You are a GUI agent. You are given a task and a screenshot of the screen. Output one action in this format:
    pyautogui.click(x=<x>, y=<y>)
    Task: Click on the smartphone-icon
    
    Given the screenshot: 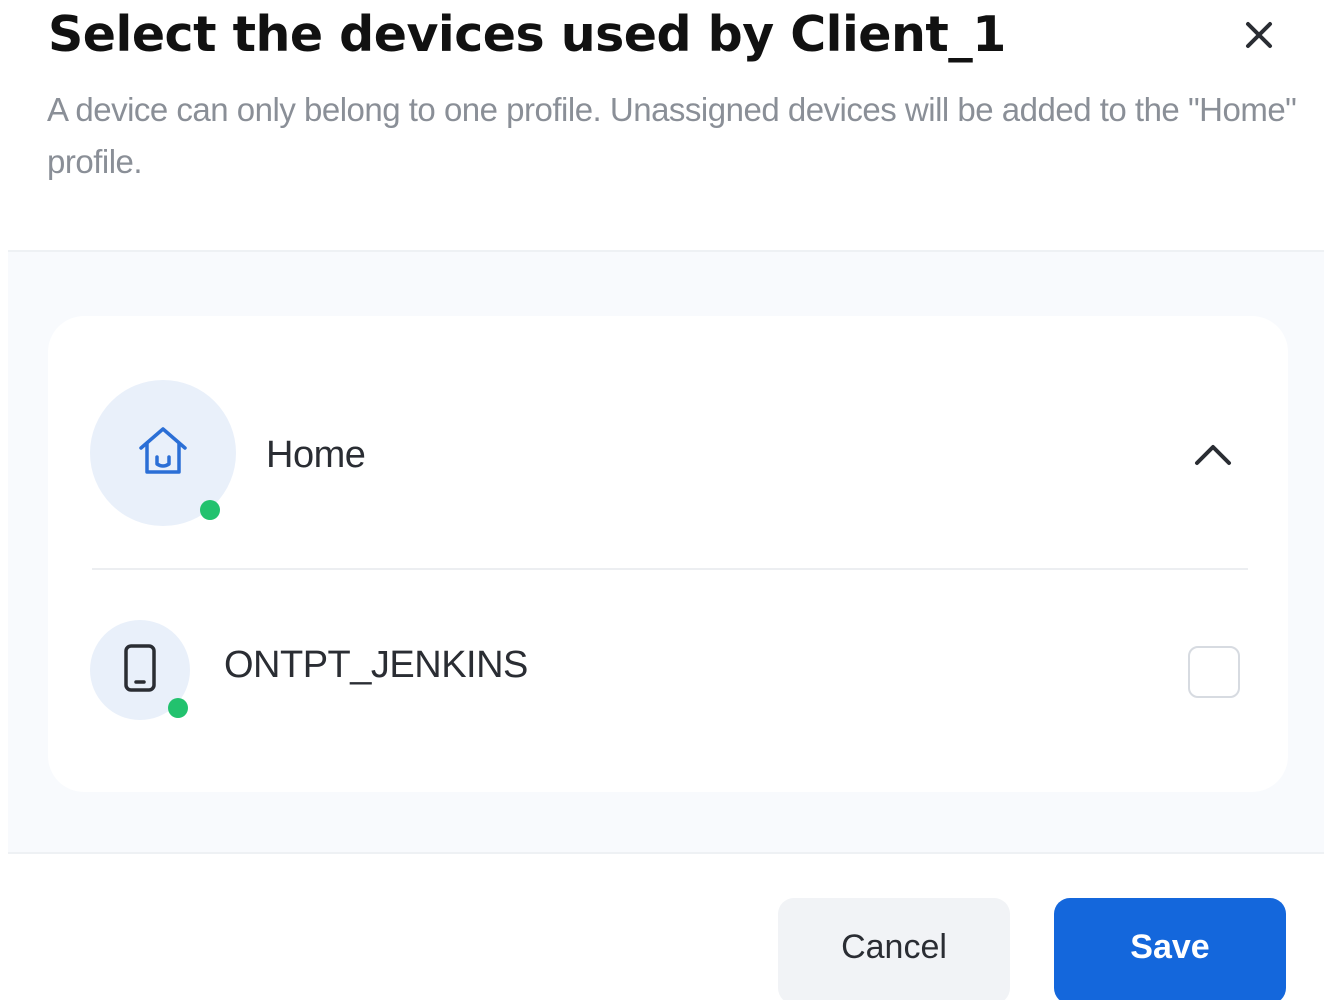 What is the action you would take?
    pyautogui.click(x=140, y=670)
    